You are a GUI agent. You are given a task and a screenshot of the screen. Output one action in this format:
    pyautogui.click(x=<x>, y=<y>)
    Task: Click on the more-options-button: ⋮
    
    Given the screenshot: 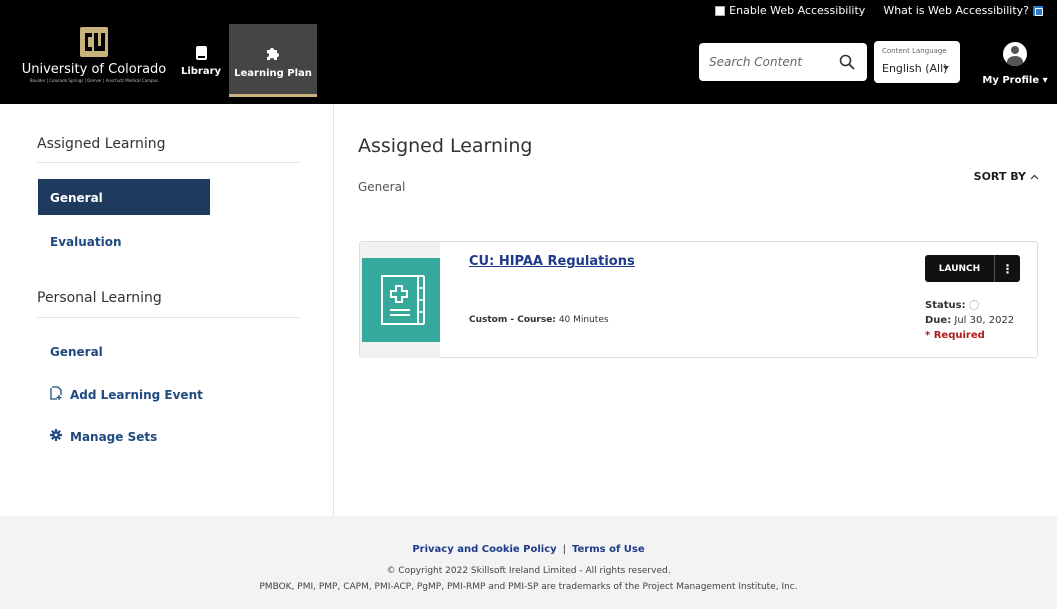 What is the action you would take?
    pyautogui.click(x=1007, y=268)
    